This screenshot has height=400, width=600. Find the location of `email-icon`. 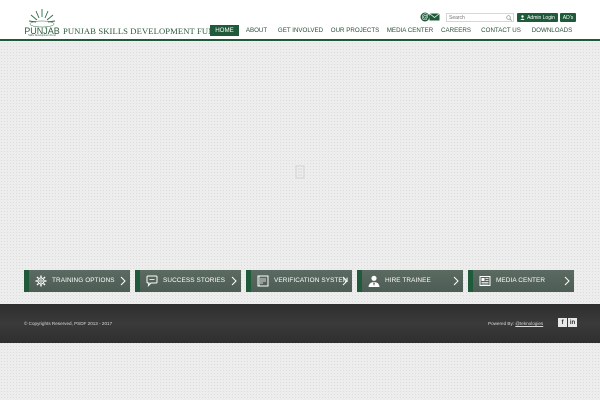

email-icon is located at coordinates (434, 17).